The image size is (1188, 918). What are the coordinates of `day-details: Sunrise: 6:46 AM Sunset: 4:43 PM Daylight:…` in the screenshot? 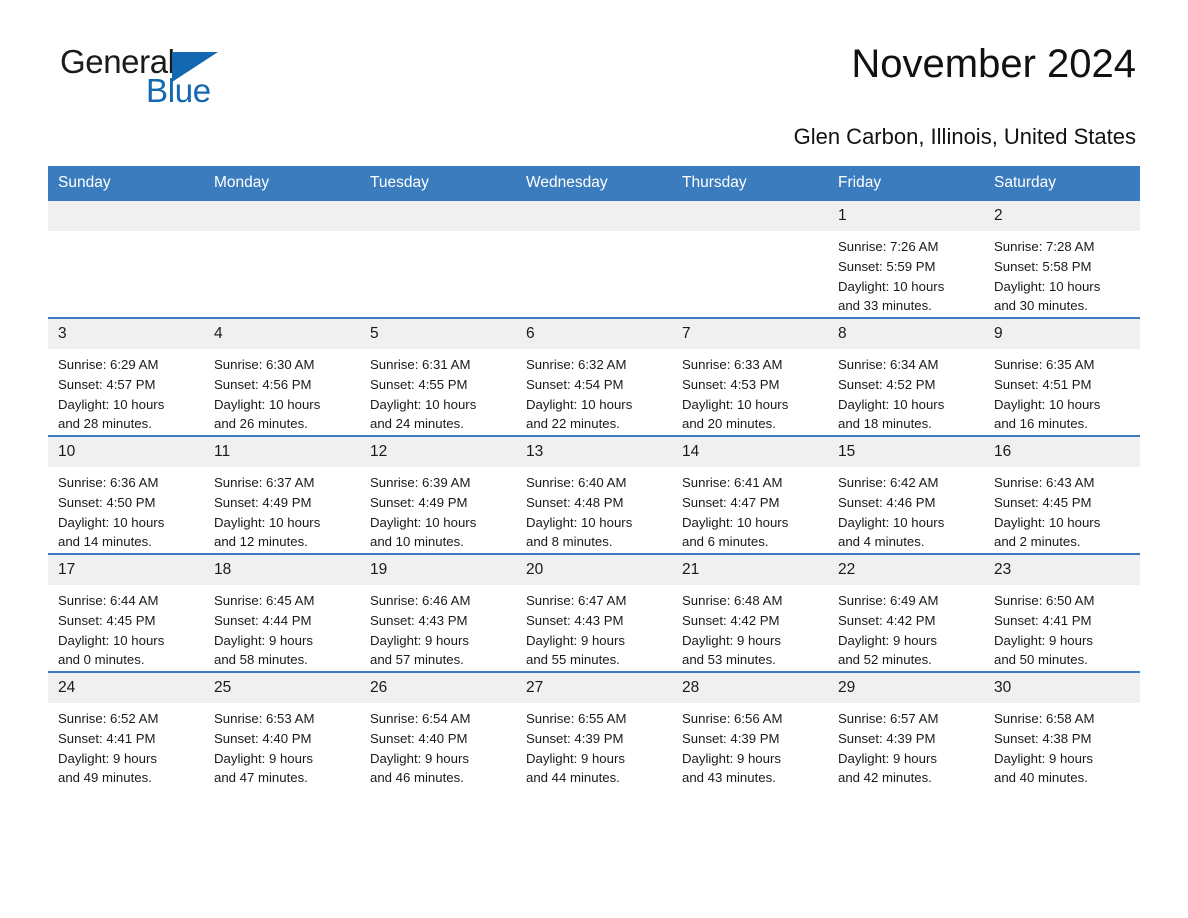 It's located at (438, 627).